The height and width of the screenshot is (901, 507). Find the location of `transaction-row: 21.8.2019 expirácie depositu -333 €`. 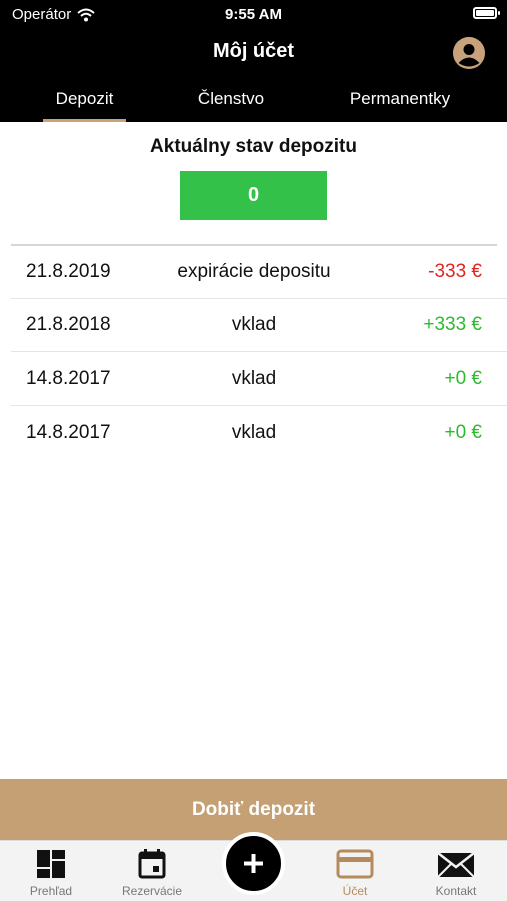

transaction-row: 21.8.2019 expirácie depositu -333 € is located at coordinates (253, 272).